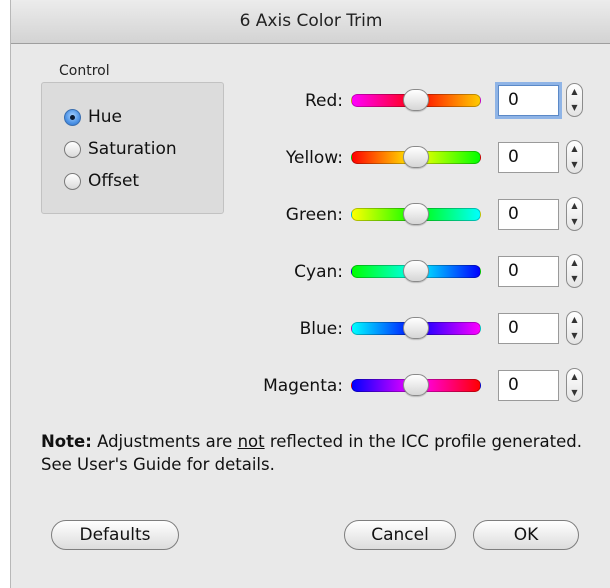 The image size is (610, 588). Describe the element at coordinates (321, 329) in the screenshot. I see `slider-label: Blue:` at that location.